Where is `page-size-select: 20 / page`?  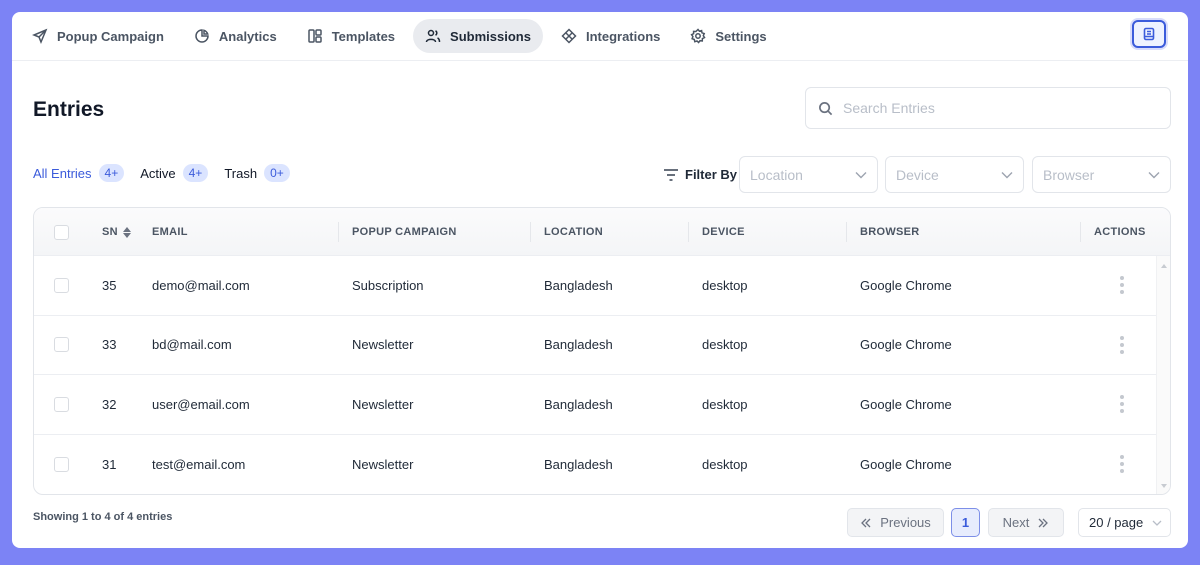
page-size-select: 20 / page is located at coordinates (1124, 522).